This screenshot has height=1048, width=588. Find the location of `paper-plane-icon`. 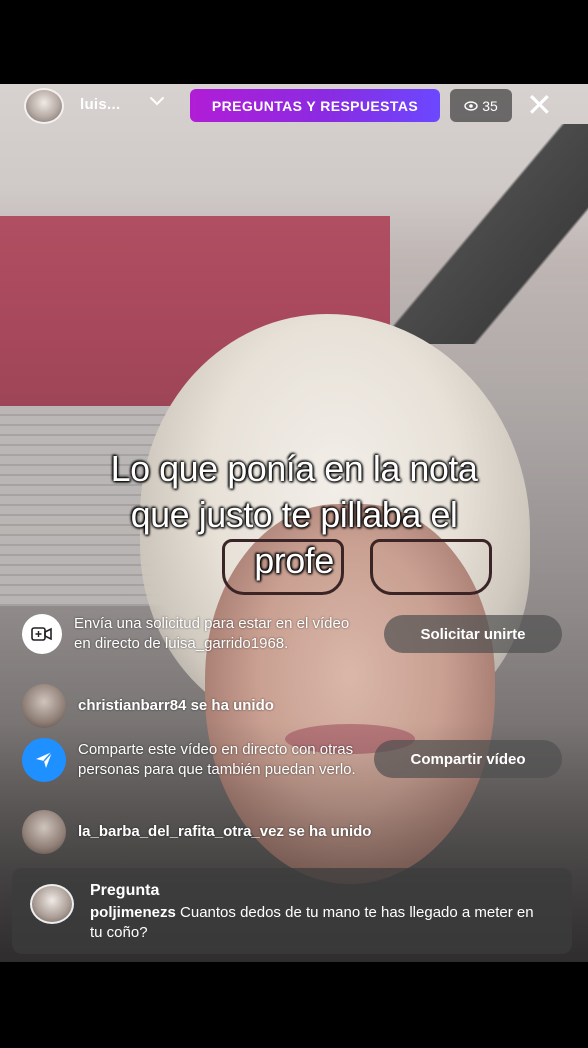

paper-plane-icon is located at coordinates (44, 760).